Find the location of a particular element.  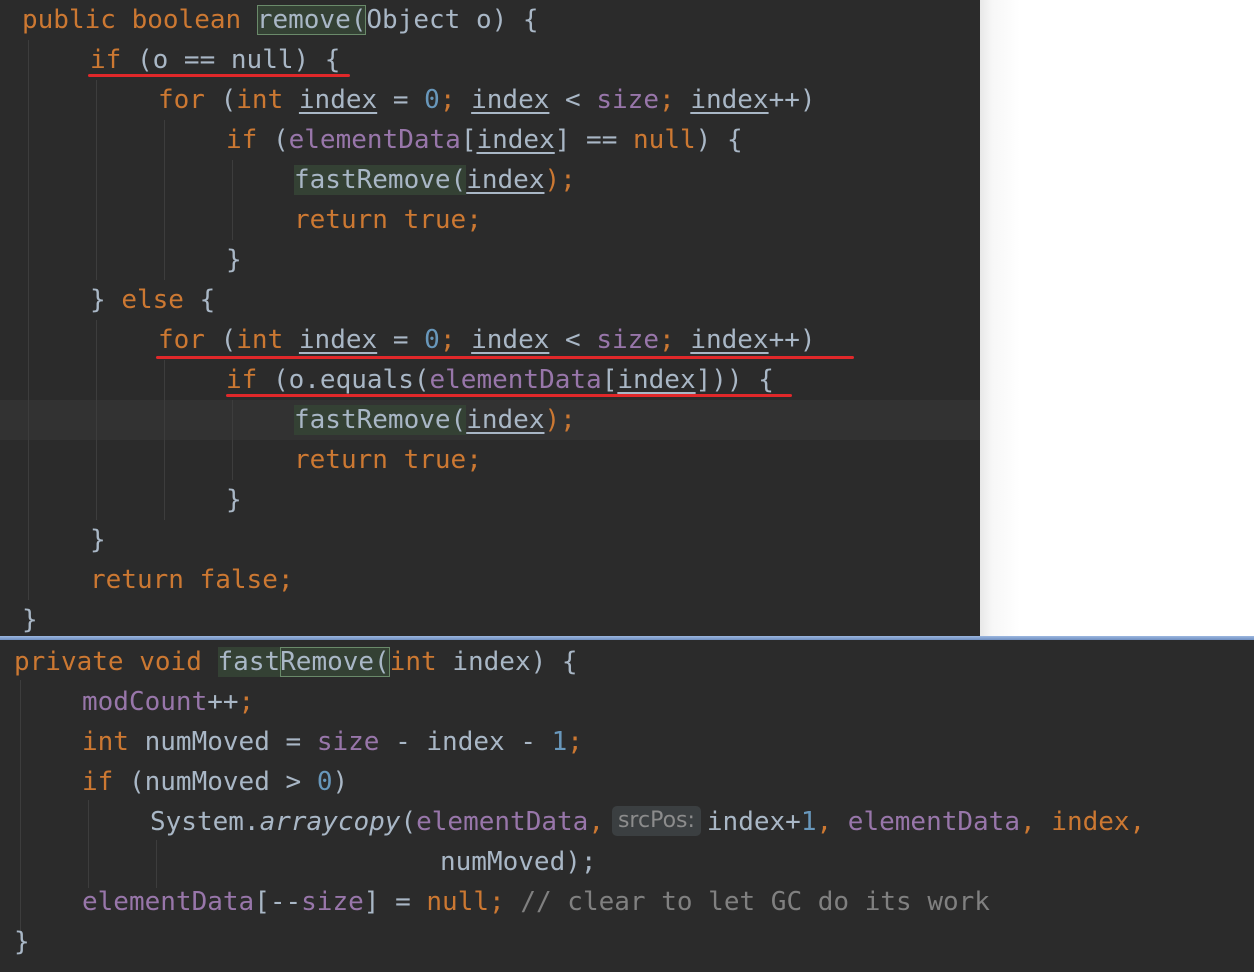

token: , is located at coordinates (832, 822).